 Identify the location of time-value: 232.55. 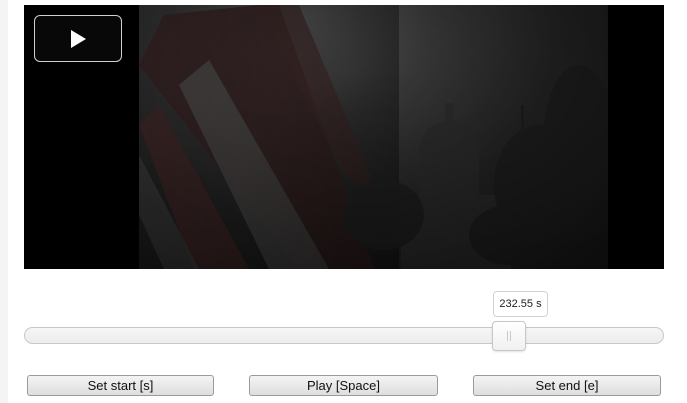
(516, 304).